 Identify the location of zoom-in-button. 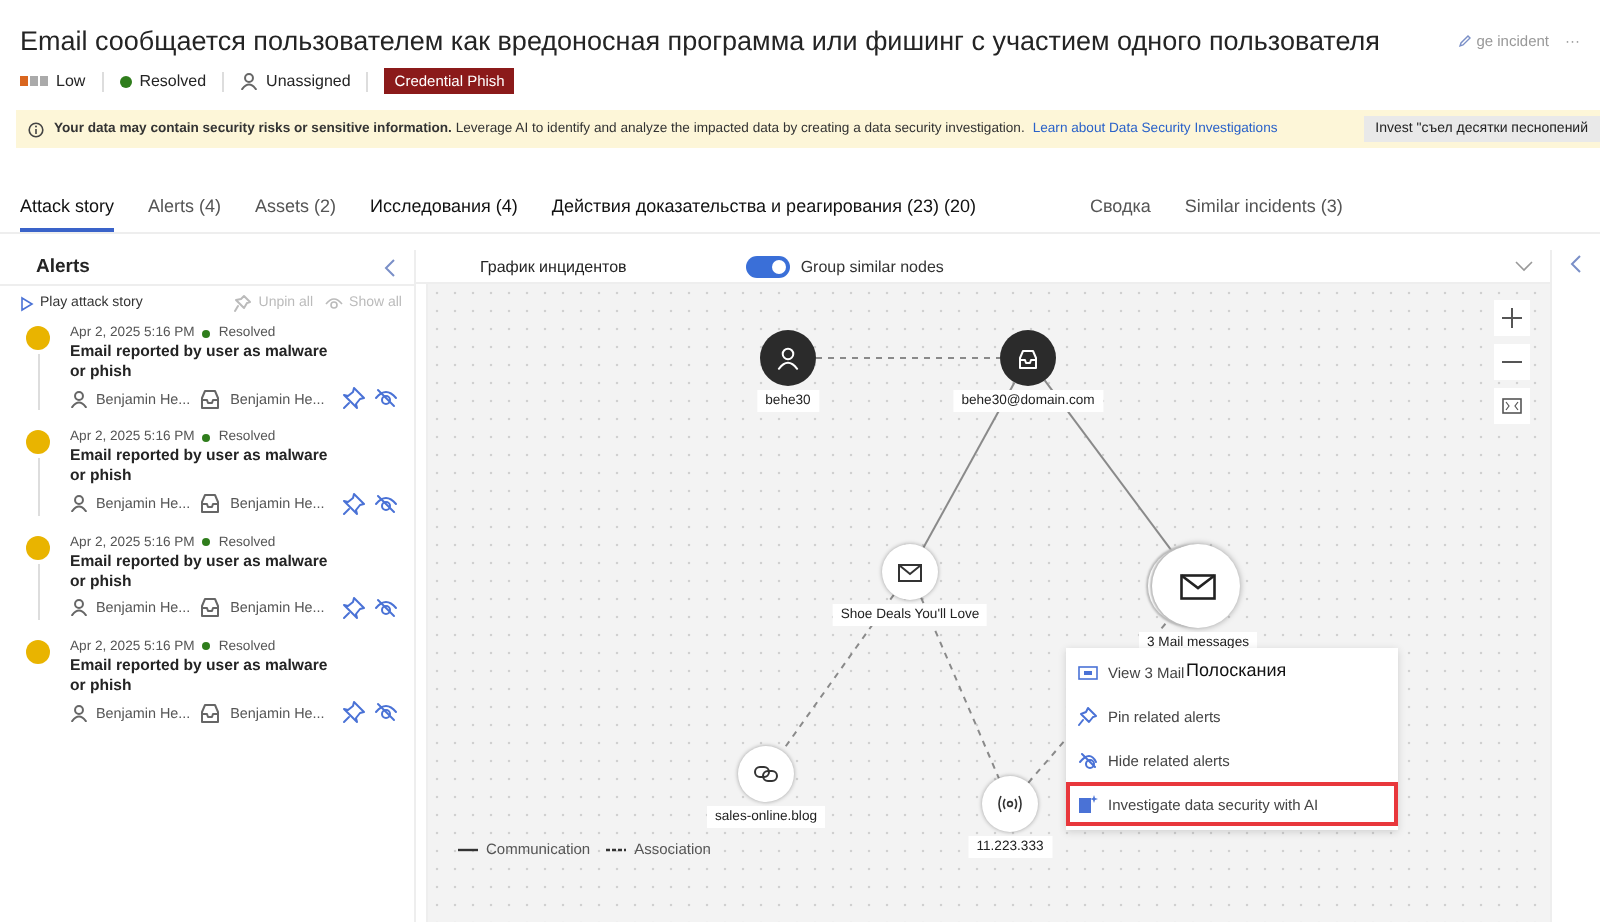
(1512, 318).